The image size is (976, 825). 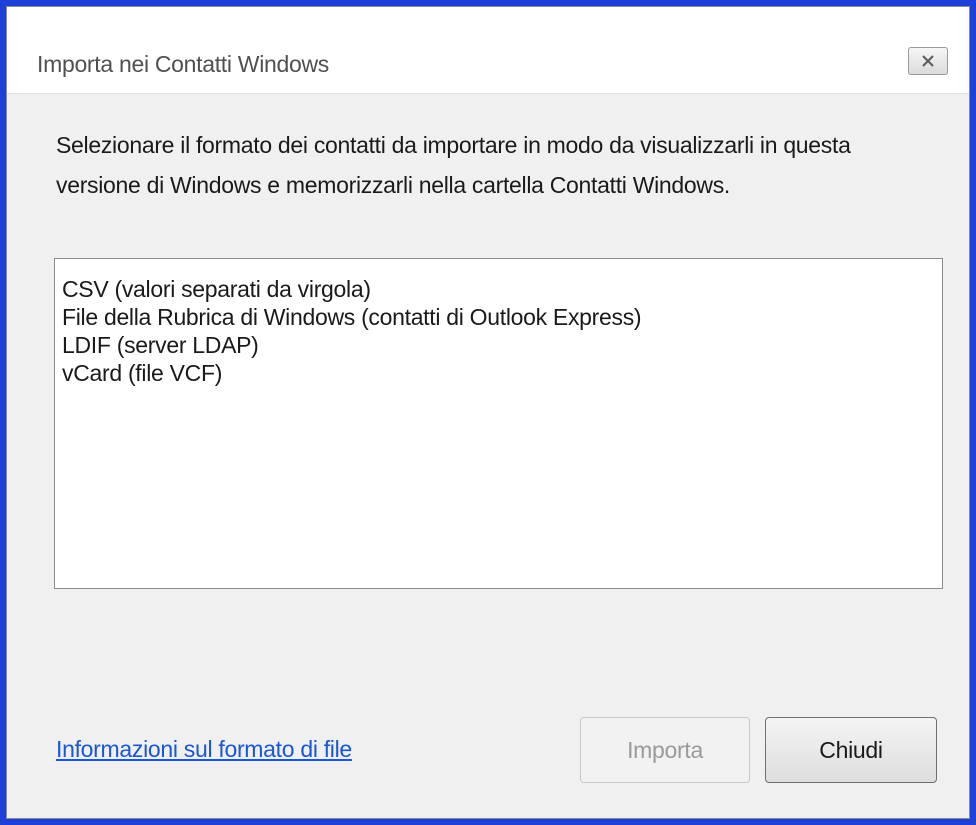 I want to click on close-x-icon, so click(x=928, y=61).